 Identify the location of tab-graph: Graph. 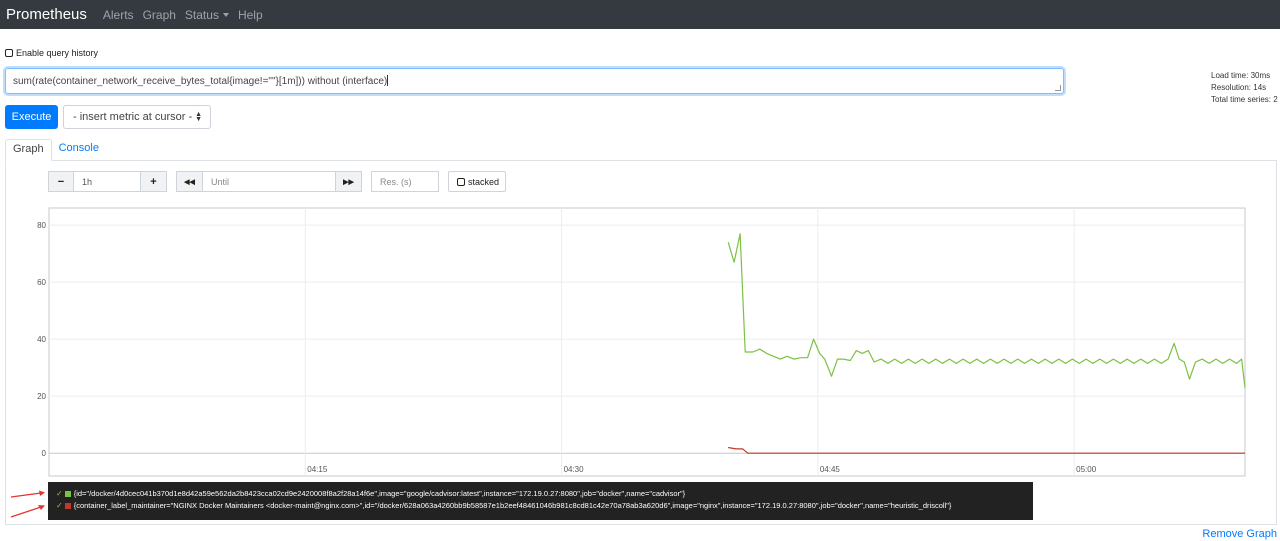
(28, 150).